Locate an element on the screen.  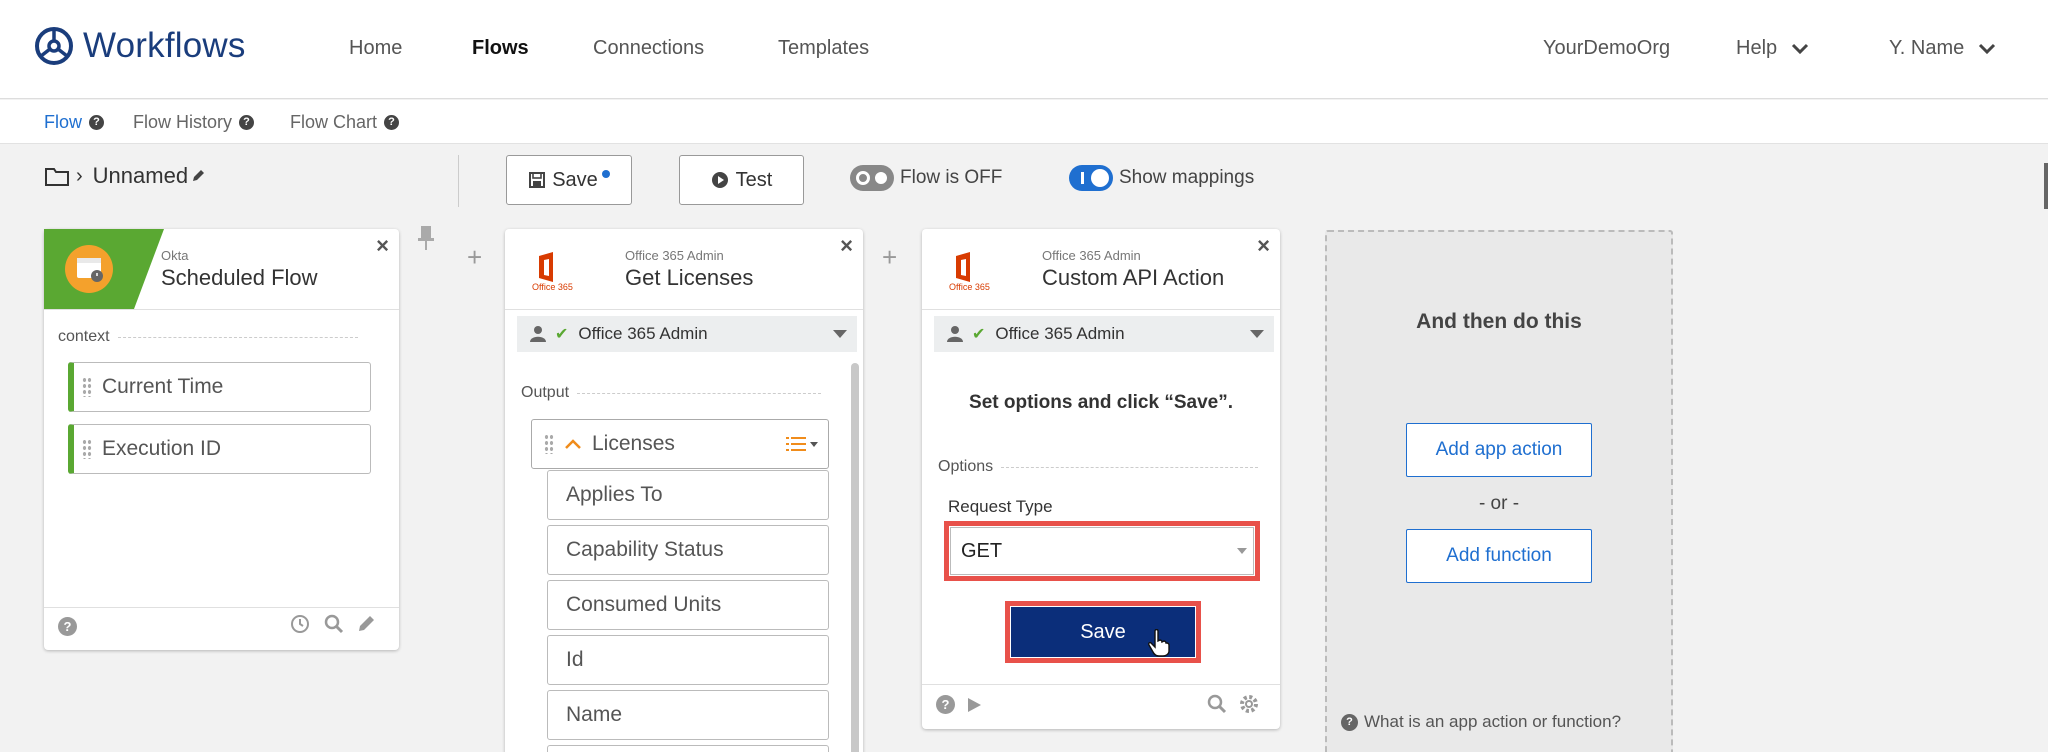
flow-toggle: Flow is OFF is located at coordinates (926, 178).